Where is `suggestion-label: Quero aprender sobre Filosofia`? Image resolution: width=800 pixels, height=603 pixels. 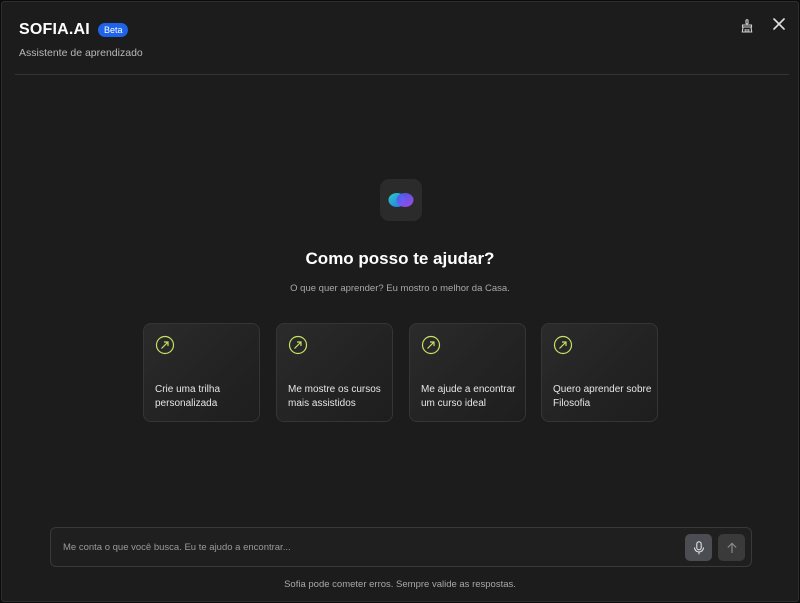 suggestion-label: Quero aprender sobre Filosofia is located at coordinates (602, 396).